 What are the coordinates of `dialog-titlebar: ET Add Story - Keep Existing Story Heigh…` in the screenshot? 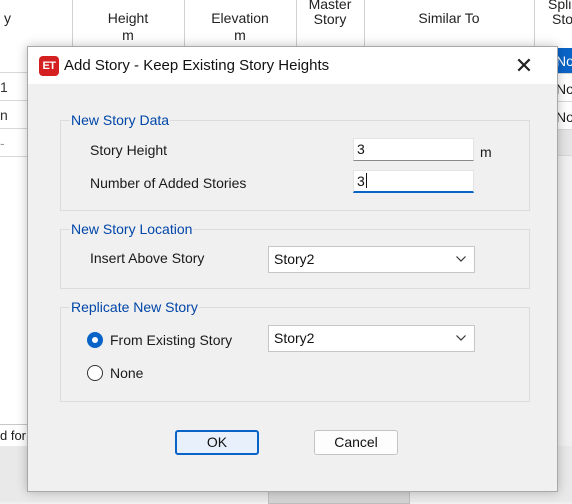 It's located at (292, 65).